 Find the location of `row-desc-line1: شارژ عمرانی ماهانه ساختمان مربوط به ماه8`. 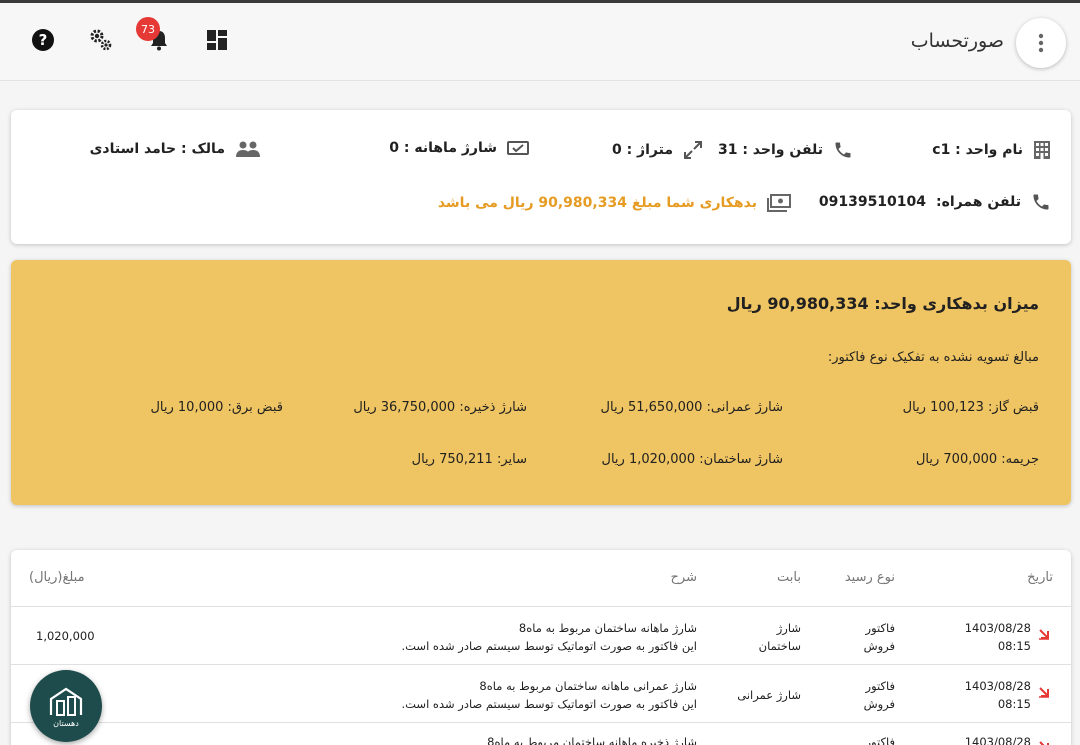

row-desc-line1: شارژ عمرانی ماهانه ساختمان مربوط به ماه8 is located at coordinates (588, 686).